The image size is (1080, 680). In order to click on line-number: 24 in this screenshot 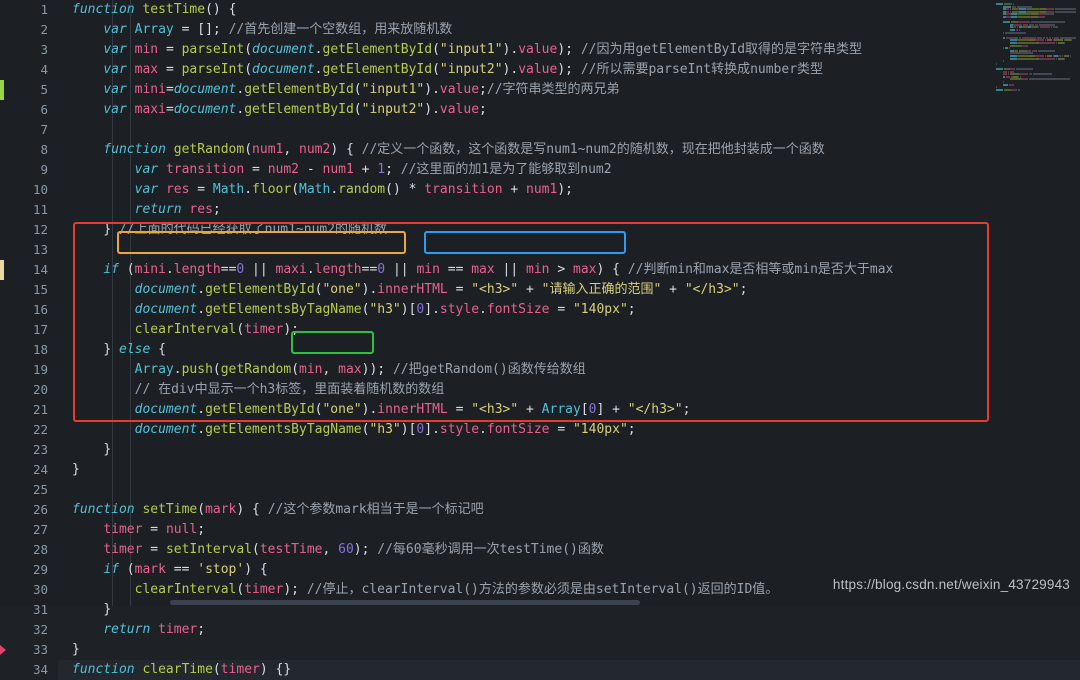, I will do `click(40, 469)`.